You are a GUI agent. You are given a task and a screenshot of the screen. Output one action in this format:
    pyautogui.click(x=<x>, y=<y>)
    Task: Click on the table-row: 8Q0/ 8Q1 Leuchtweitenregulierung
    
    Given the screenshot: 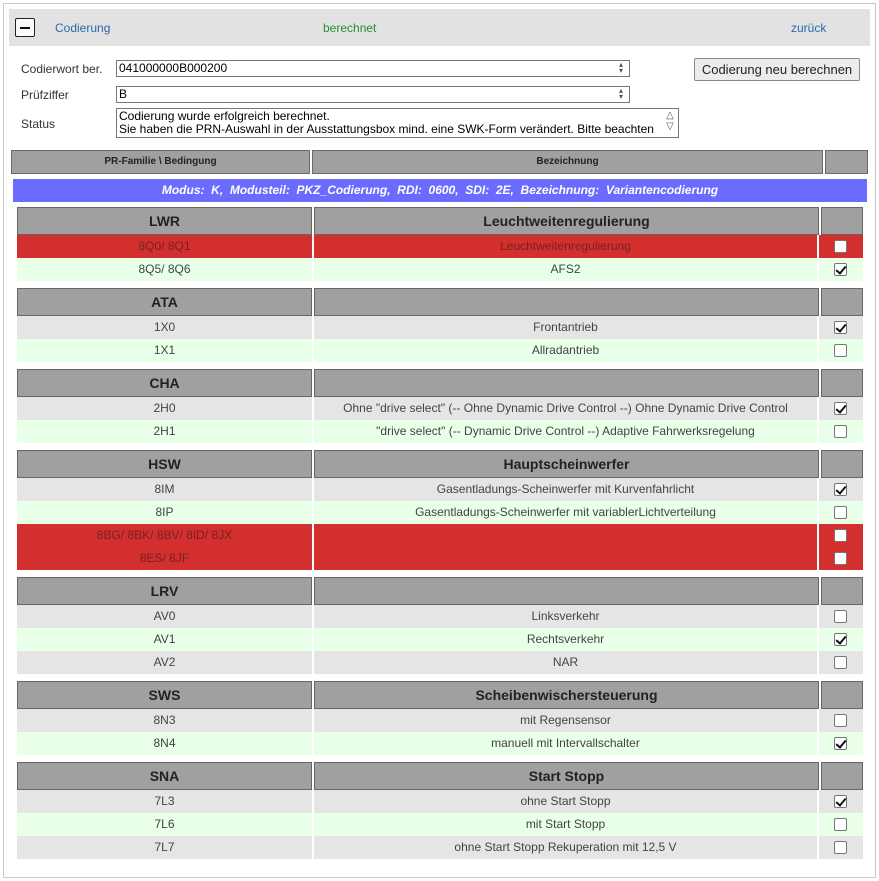 What is the action you would take?
    pyautogui.click(x=440, y=246)
    